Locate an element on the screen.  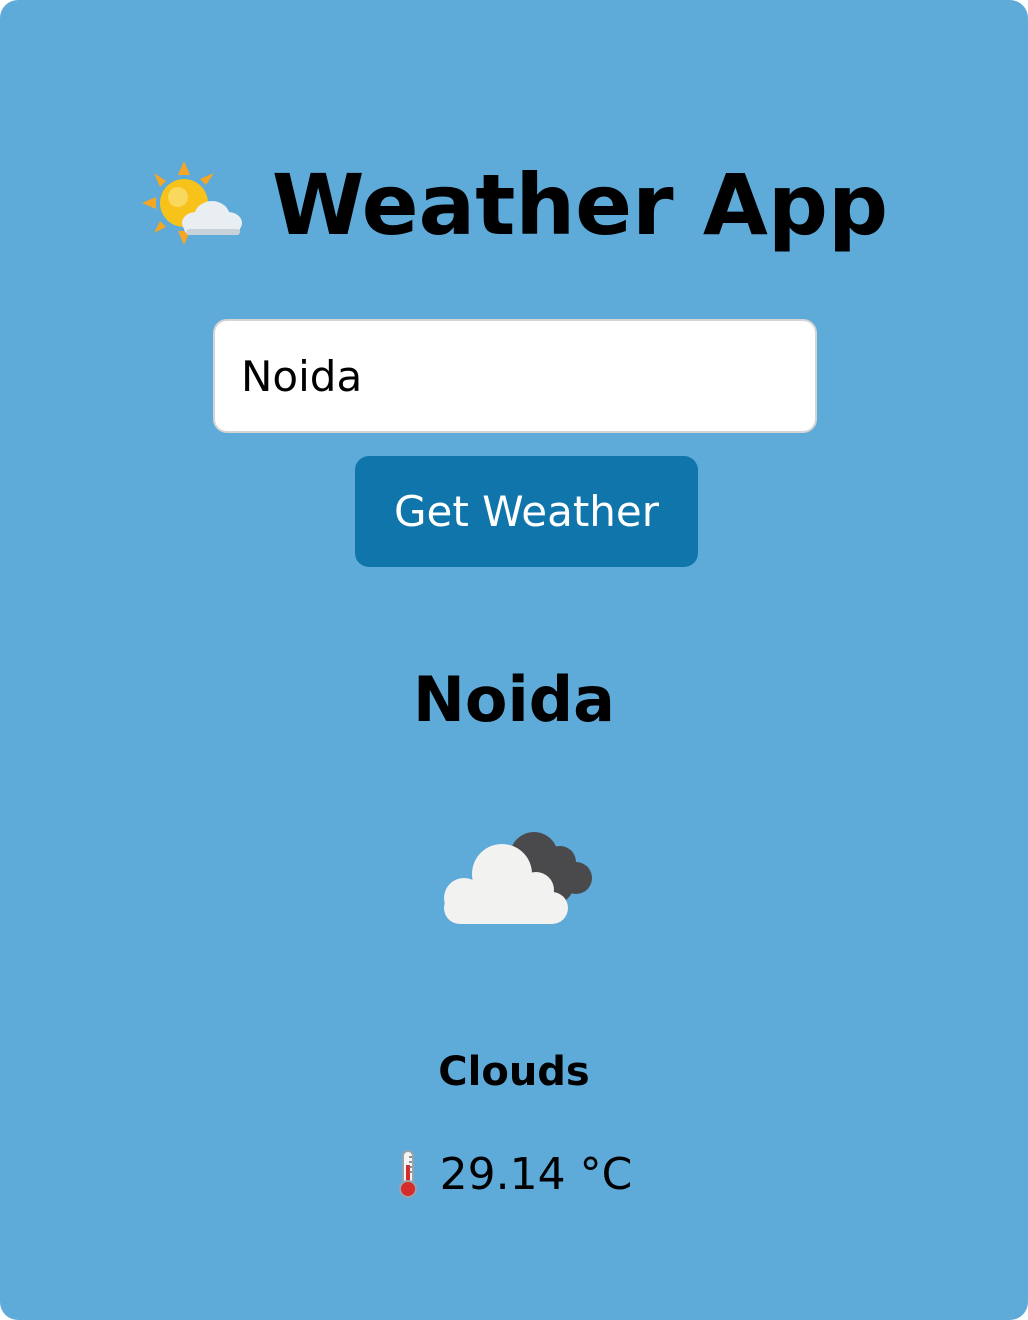
temperature-value: 29.14 °C is located at coordinates (536, 1174).